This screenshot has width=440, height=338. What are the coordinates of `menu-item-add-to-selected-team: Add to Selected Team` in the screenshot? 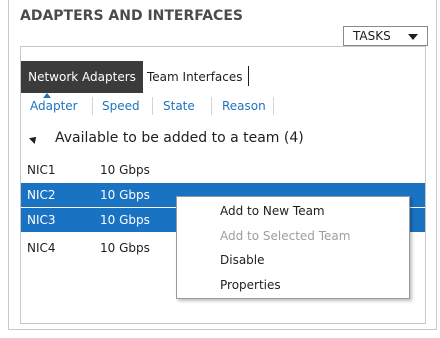 It's located at (285, 236).